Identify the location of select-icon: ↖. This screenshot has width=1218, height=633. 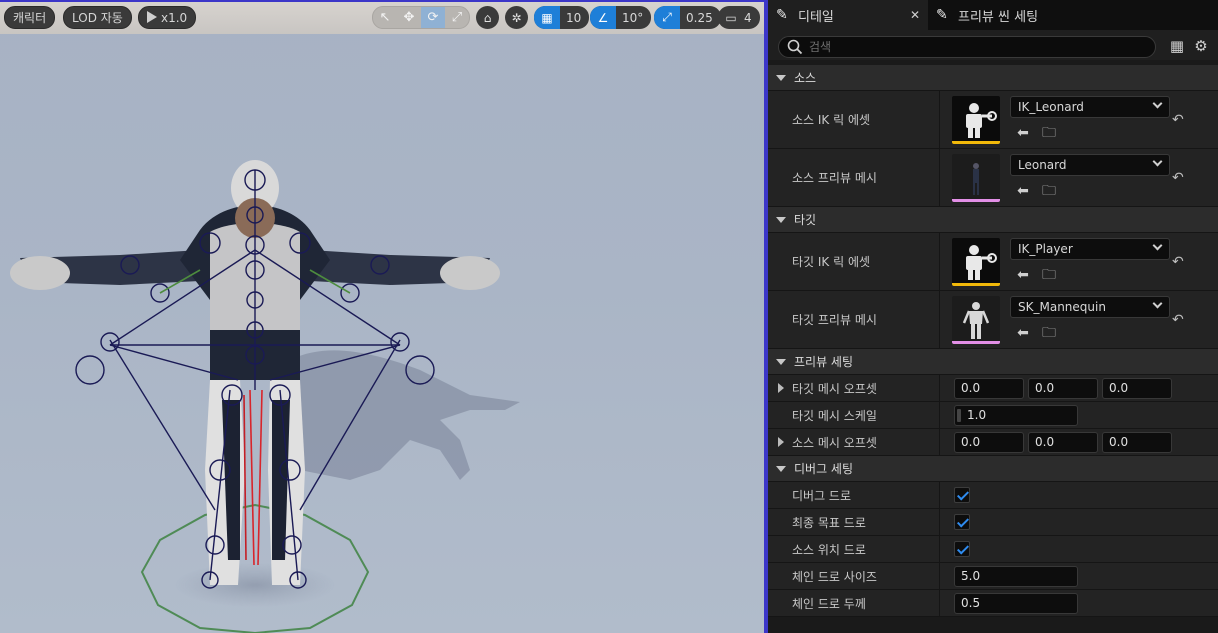
(385, 17).